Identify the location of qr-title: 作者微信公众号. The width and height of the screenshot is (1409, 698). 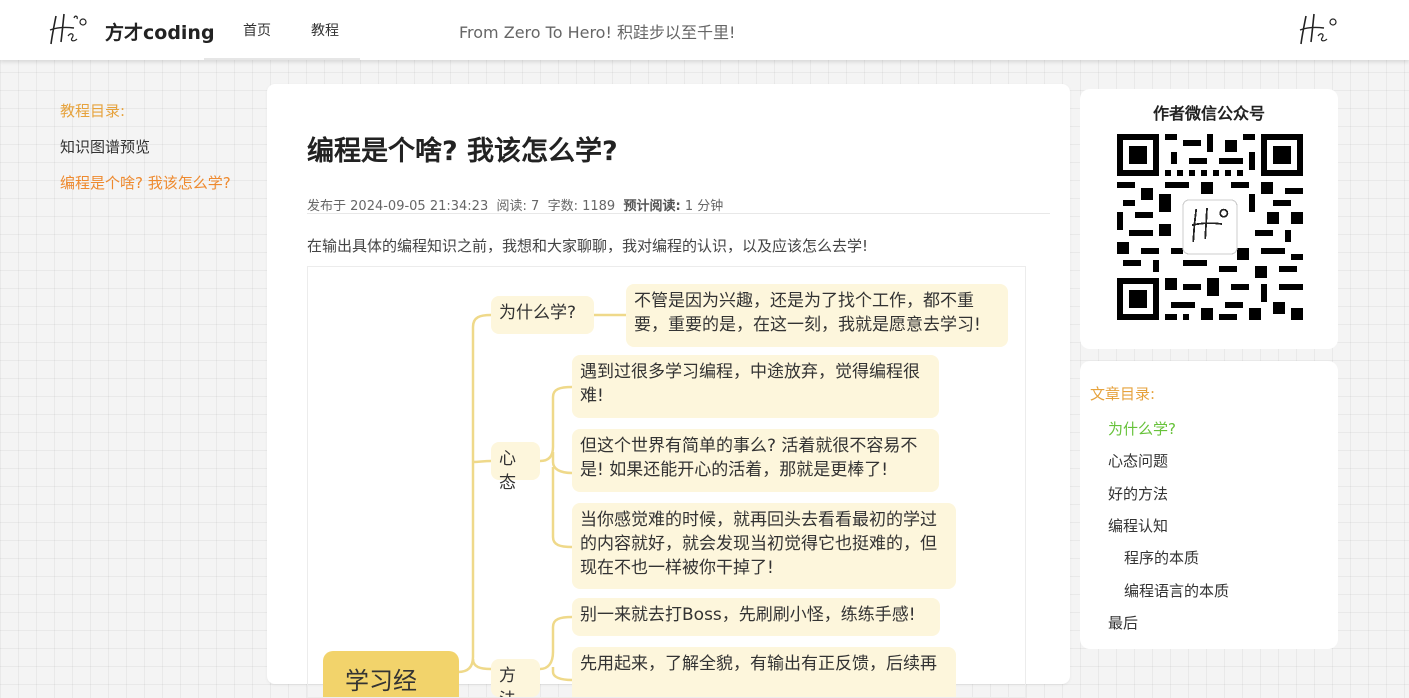
(1208, 113).